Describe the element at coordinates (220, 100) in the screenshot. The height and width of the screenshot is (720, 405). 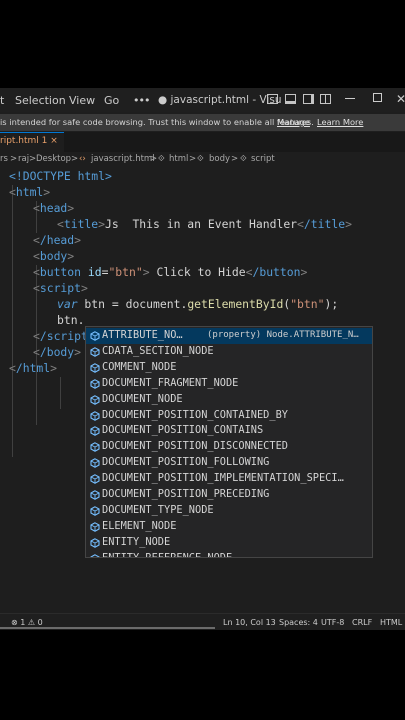
I see `window-title: ● javascript.html - Visu` at that location.